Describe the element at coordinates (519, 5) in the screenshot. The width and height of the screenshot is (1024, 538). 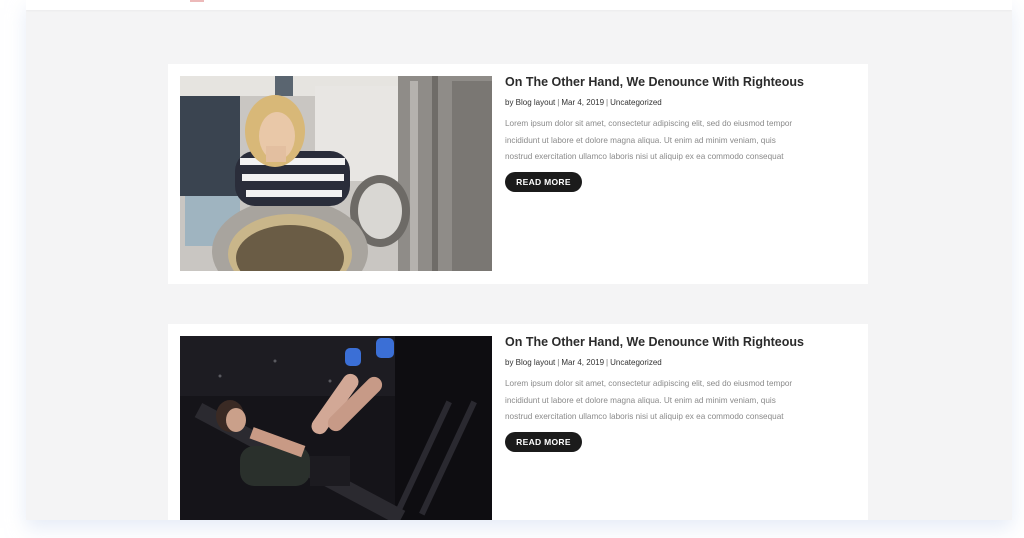
I see `header-bar` at that location.